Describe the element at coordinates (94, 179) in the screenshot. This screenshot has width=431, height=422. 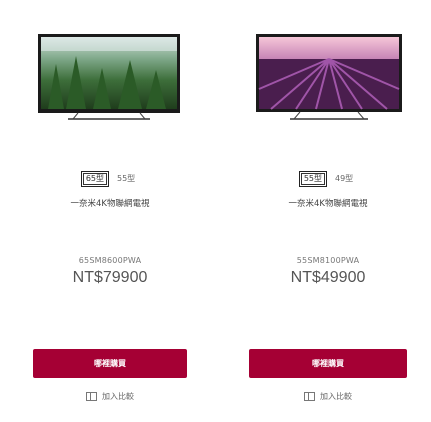
I see `size-option: 65型` at that location.